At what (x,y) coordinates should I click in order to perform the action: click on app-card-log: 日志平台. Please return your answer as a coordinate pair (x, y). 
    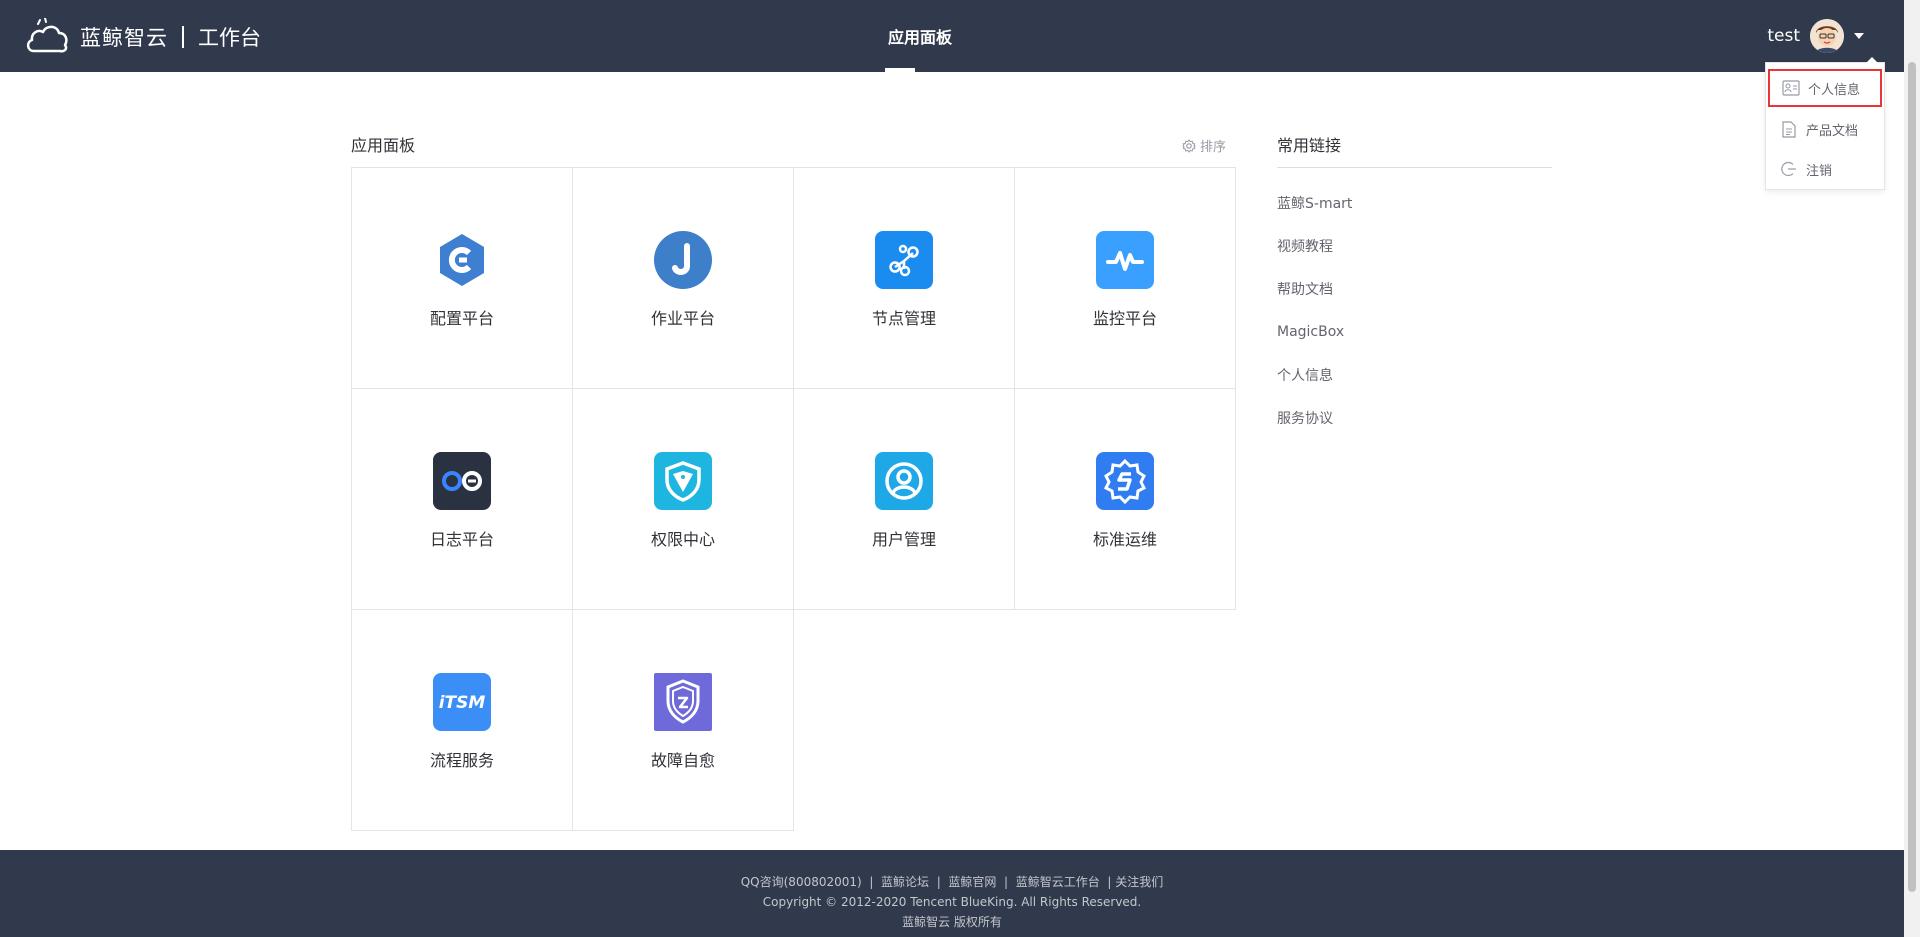
    Looking at the image, I should click on (462, 499).